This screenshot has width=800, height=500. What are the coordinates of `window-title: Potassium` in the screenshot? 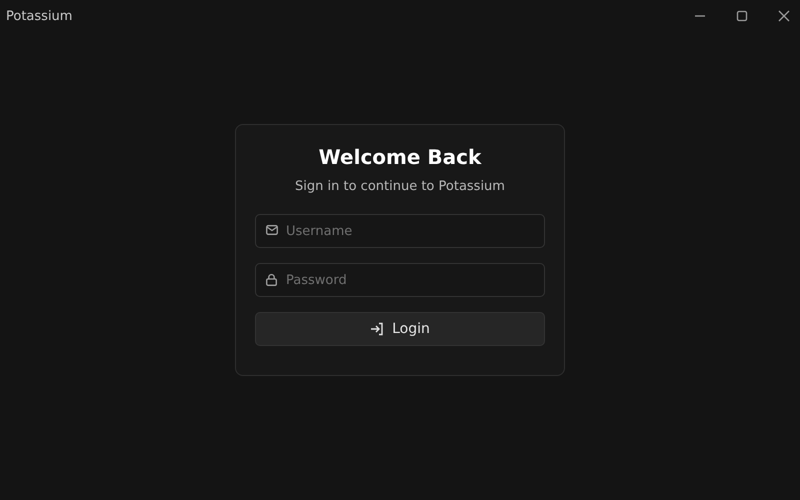 It's located at (39, 16).